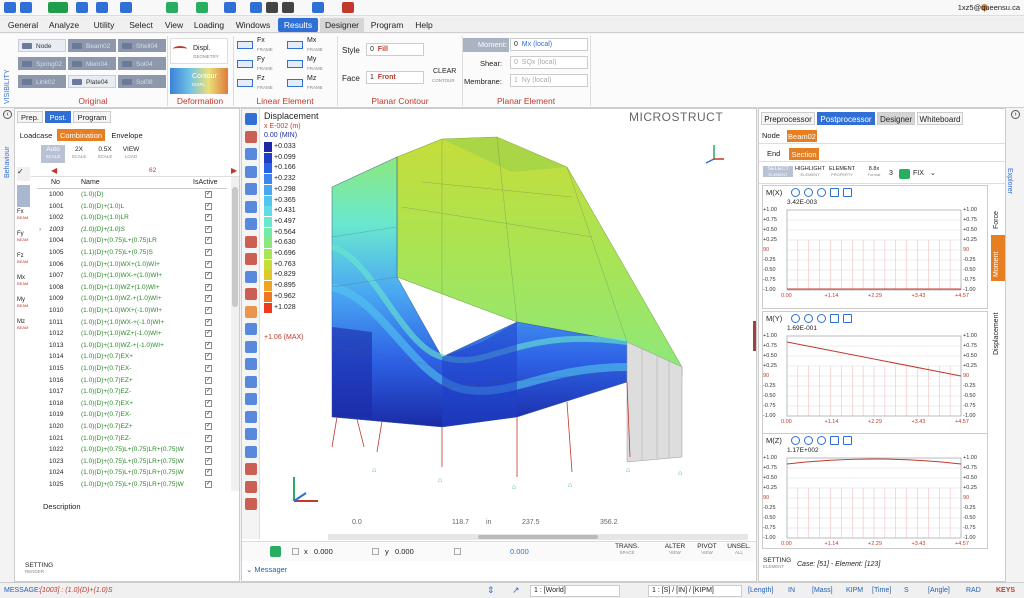 The image size is (1024, 598). Describe the element at coordinates (773, 153) in the screenshot. I see `end-tab: End` at that location.